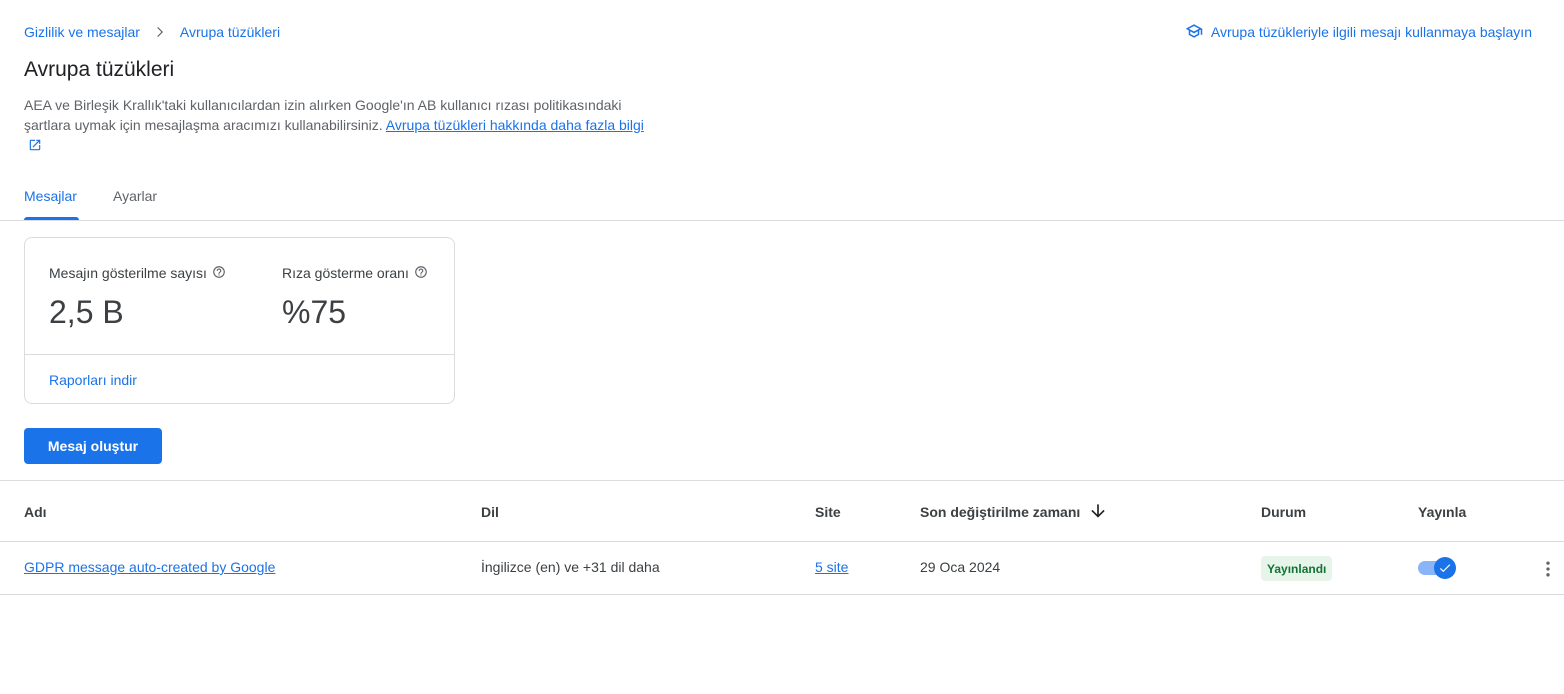 The width and height of the screenshot is (1564, 694). What do you see at coordinates (135, 196) in the screenshot?
I see `tab-settings: Ayarlar` at bounding box center [135, 196].